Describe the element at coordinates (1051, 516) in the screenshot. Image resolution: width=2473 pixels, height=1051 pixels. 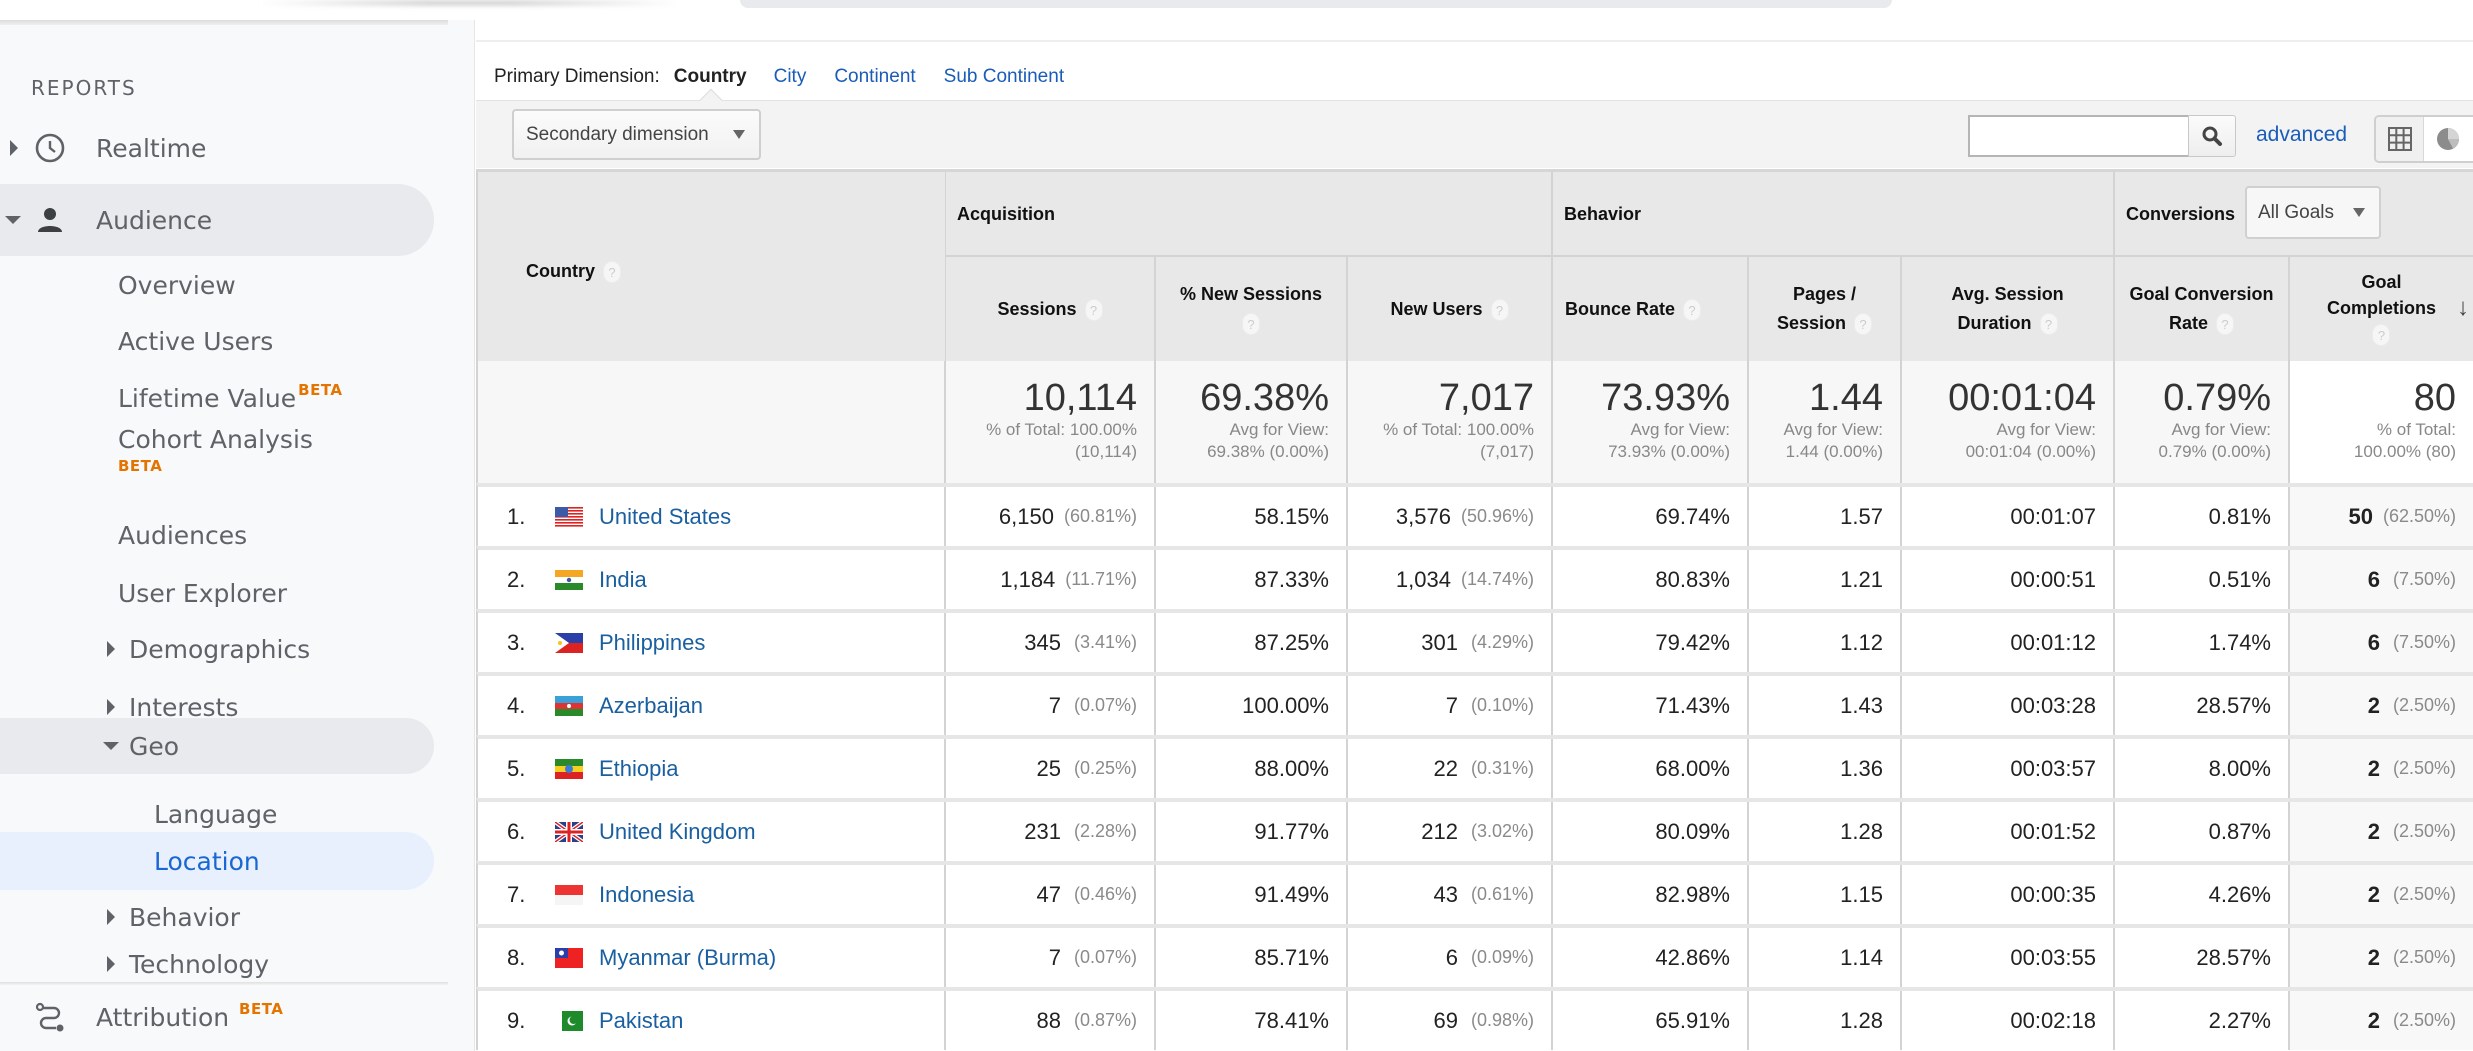
I see `cell-sessions: 6,150 (60.81%)` at that location.